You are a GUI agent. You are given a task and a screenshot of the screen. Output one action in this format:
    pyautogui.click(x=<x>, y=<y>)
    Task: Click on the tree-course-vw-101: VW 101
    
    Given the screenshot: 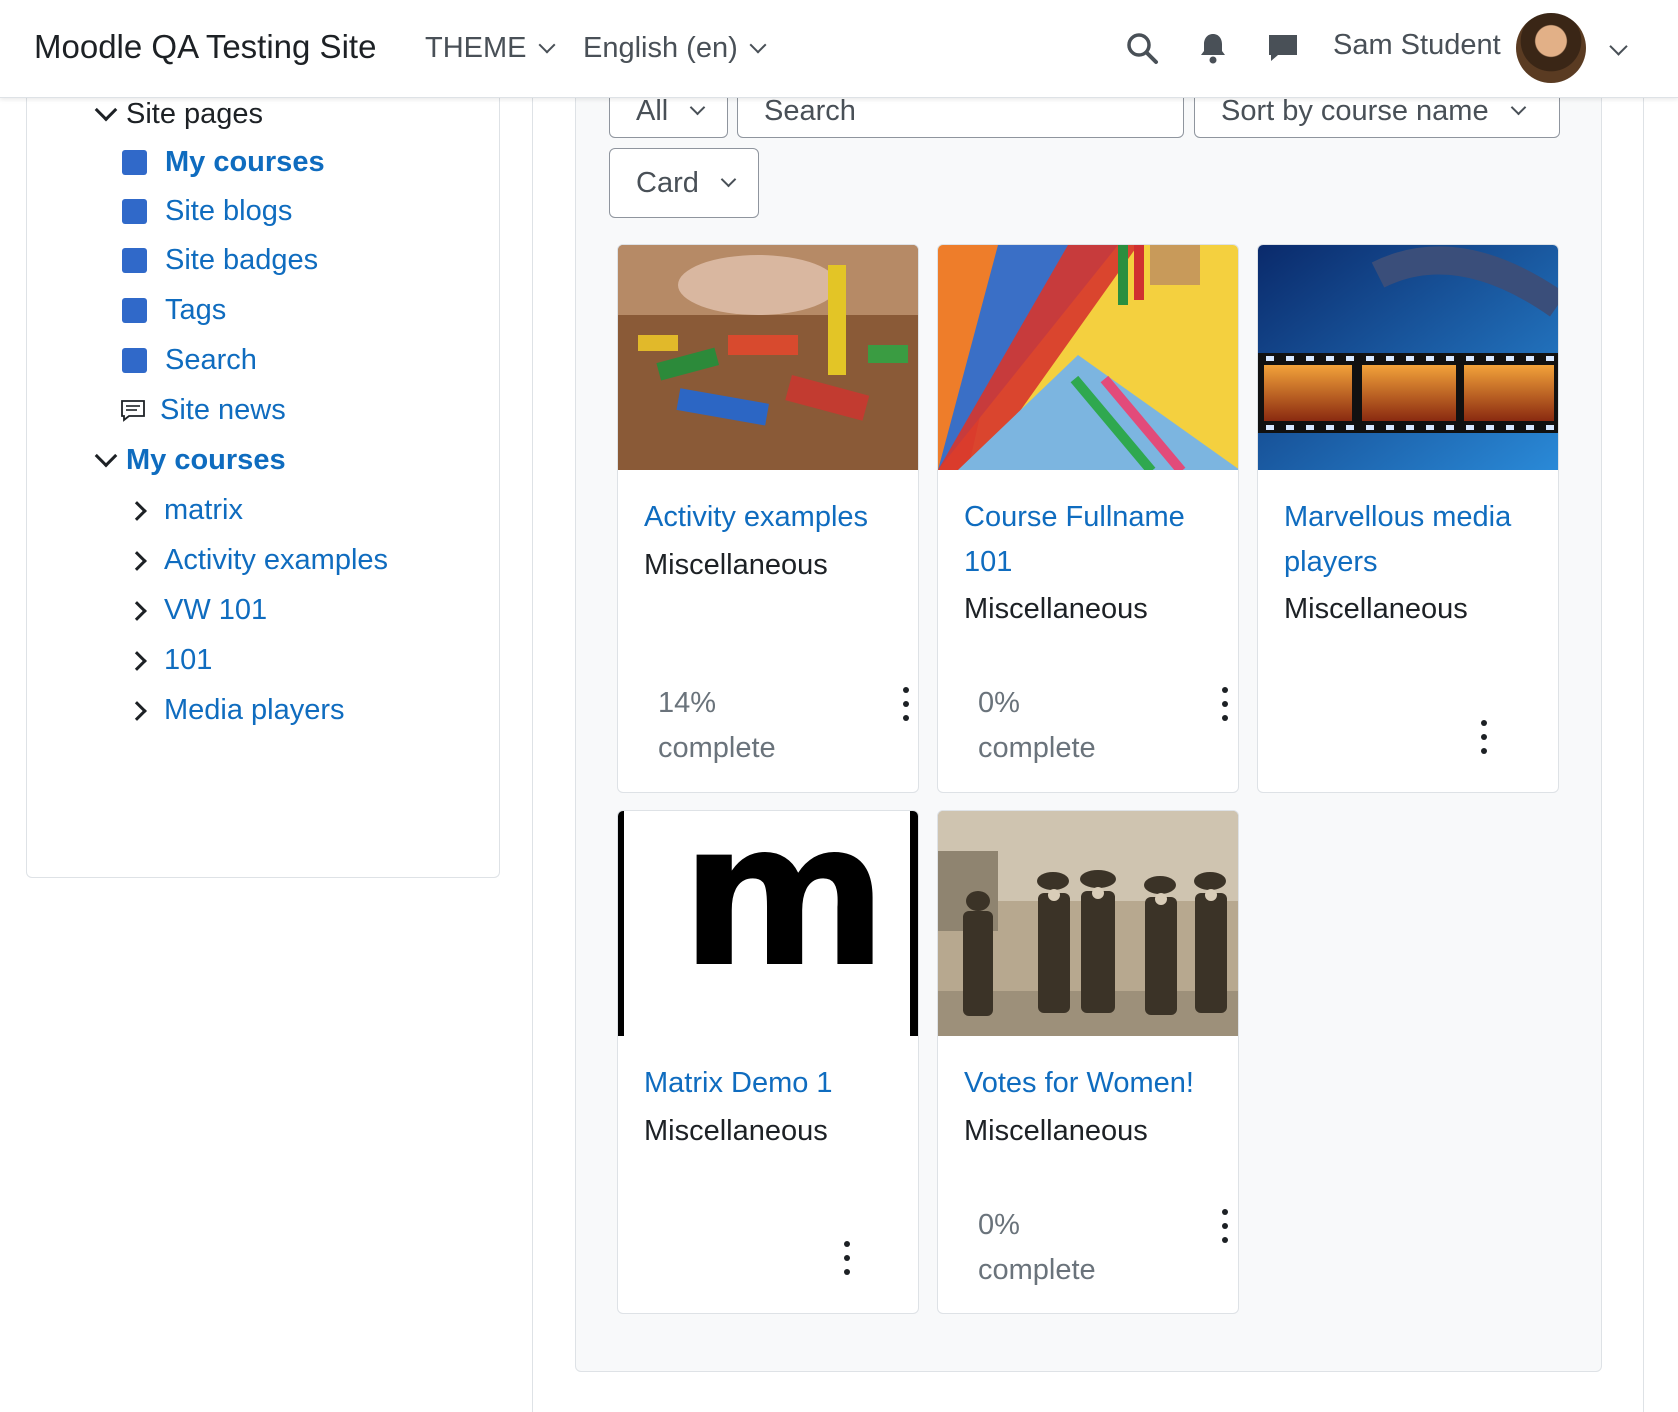 What is the action you would take?
    pyautogui.click(x=197, y=610)
    